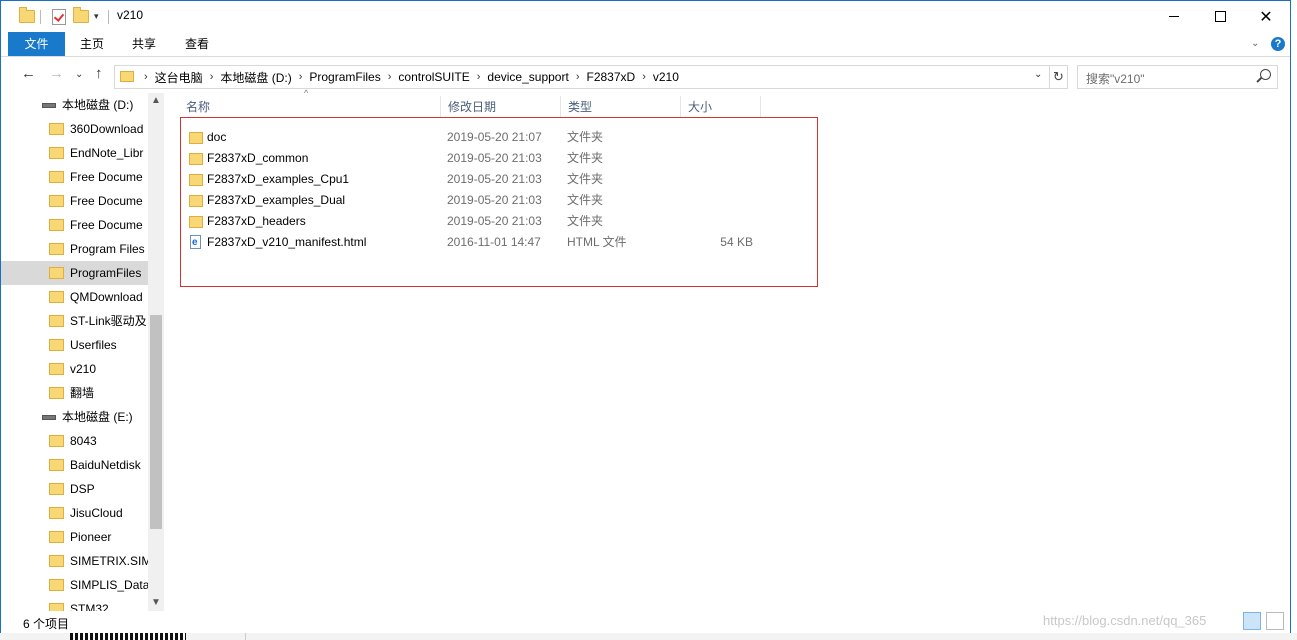 The width and height of the screenshot is (1297, 640). What do you see at coordinates (156, 422) in the screenshot?
I see `scroll-thumb` at bounding box center [156, 422].